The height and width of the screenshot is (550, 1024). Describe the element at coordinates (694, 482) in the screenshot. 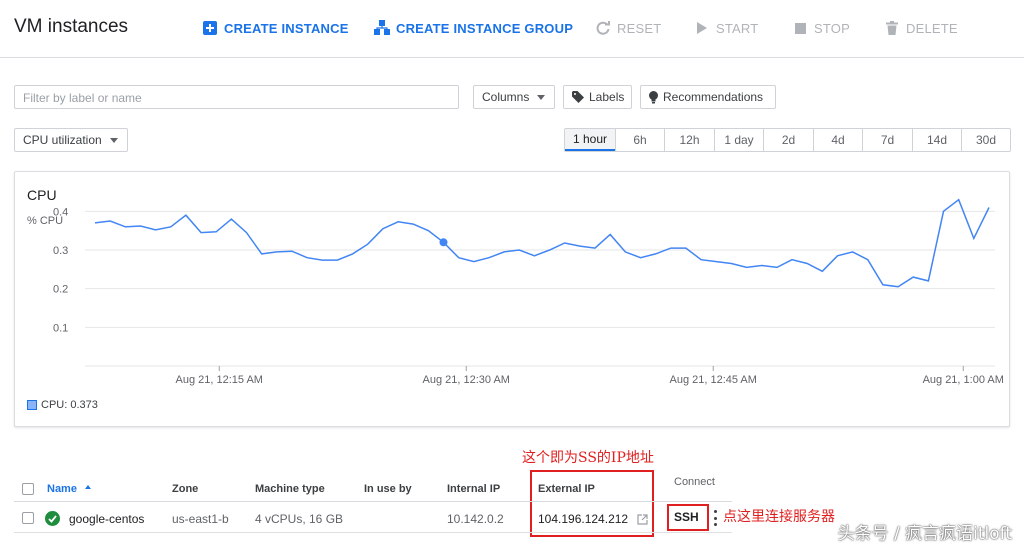

I see `col-connect: Connect` at that location.